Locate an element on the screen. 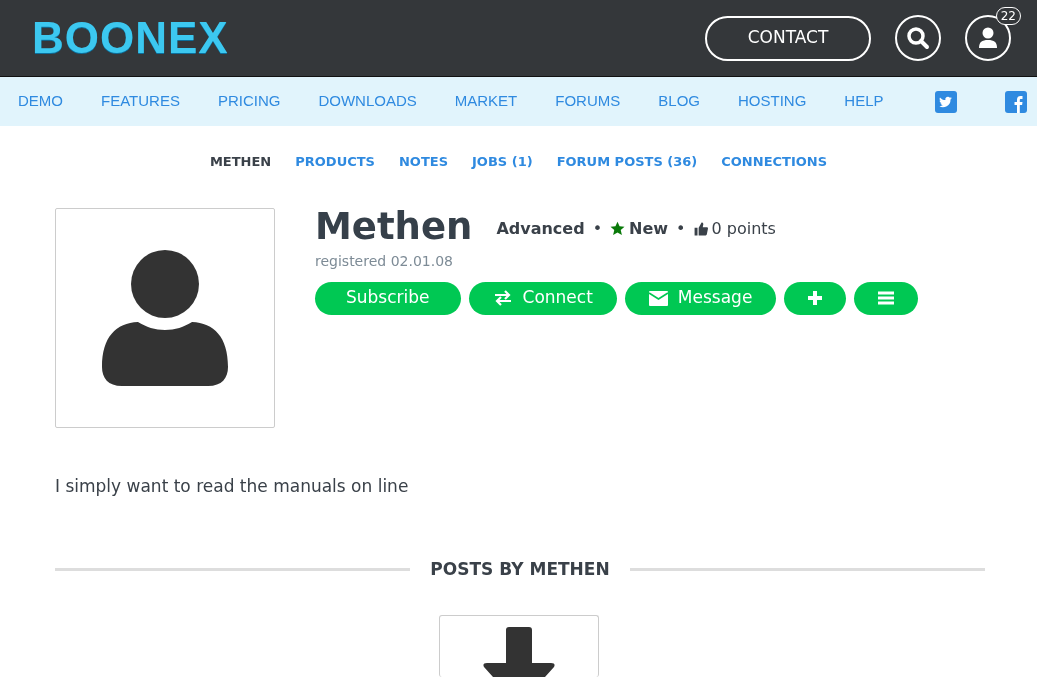 This screenshot has height=685, width=1037. section-heading: POSTS BY METHEN is located at coordinates (520, 569).